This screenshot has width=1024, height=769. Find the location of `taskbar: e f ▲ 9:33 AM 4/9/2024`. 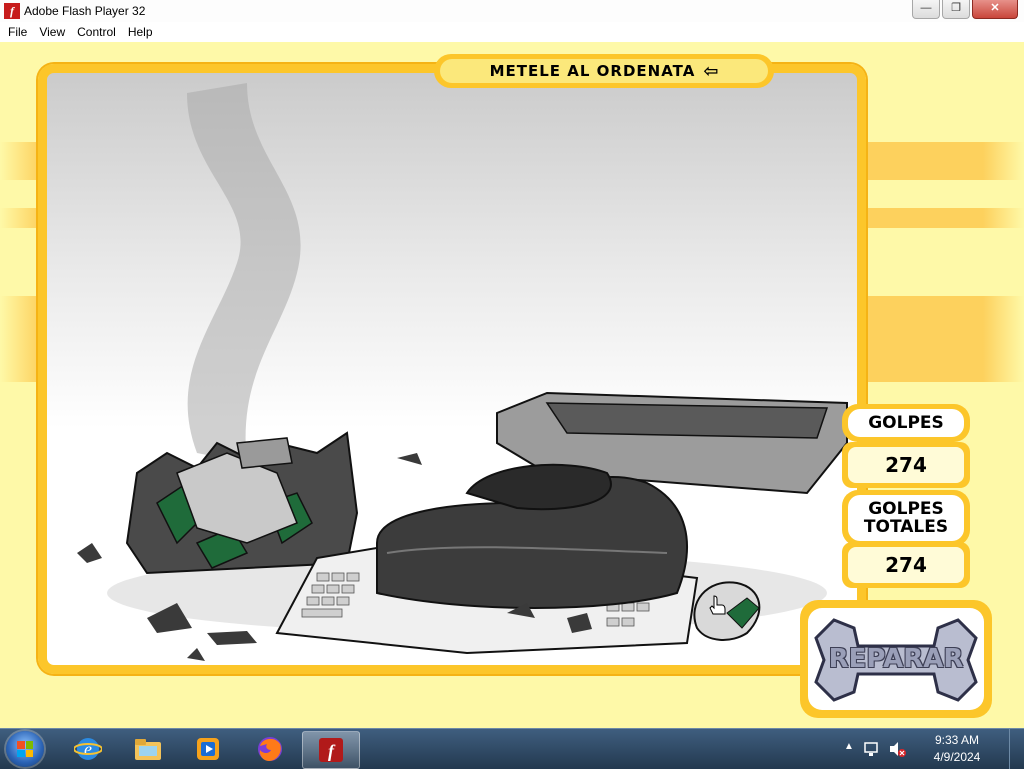

taskbar: e f ▲ 9:33 AM 4/9/2024 is located at coordinates (512, 748).